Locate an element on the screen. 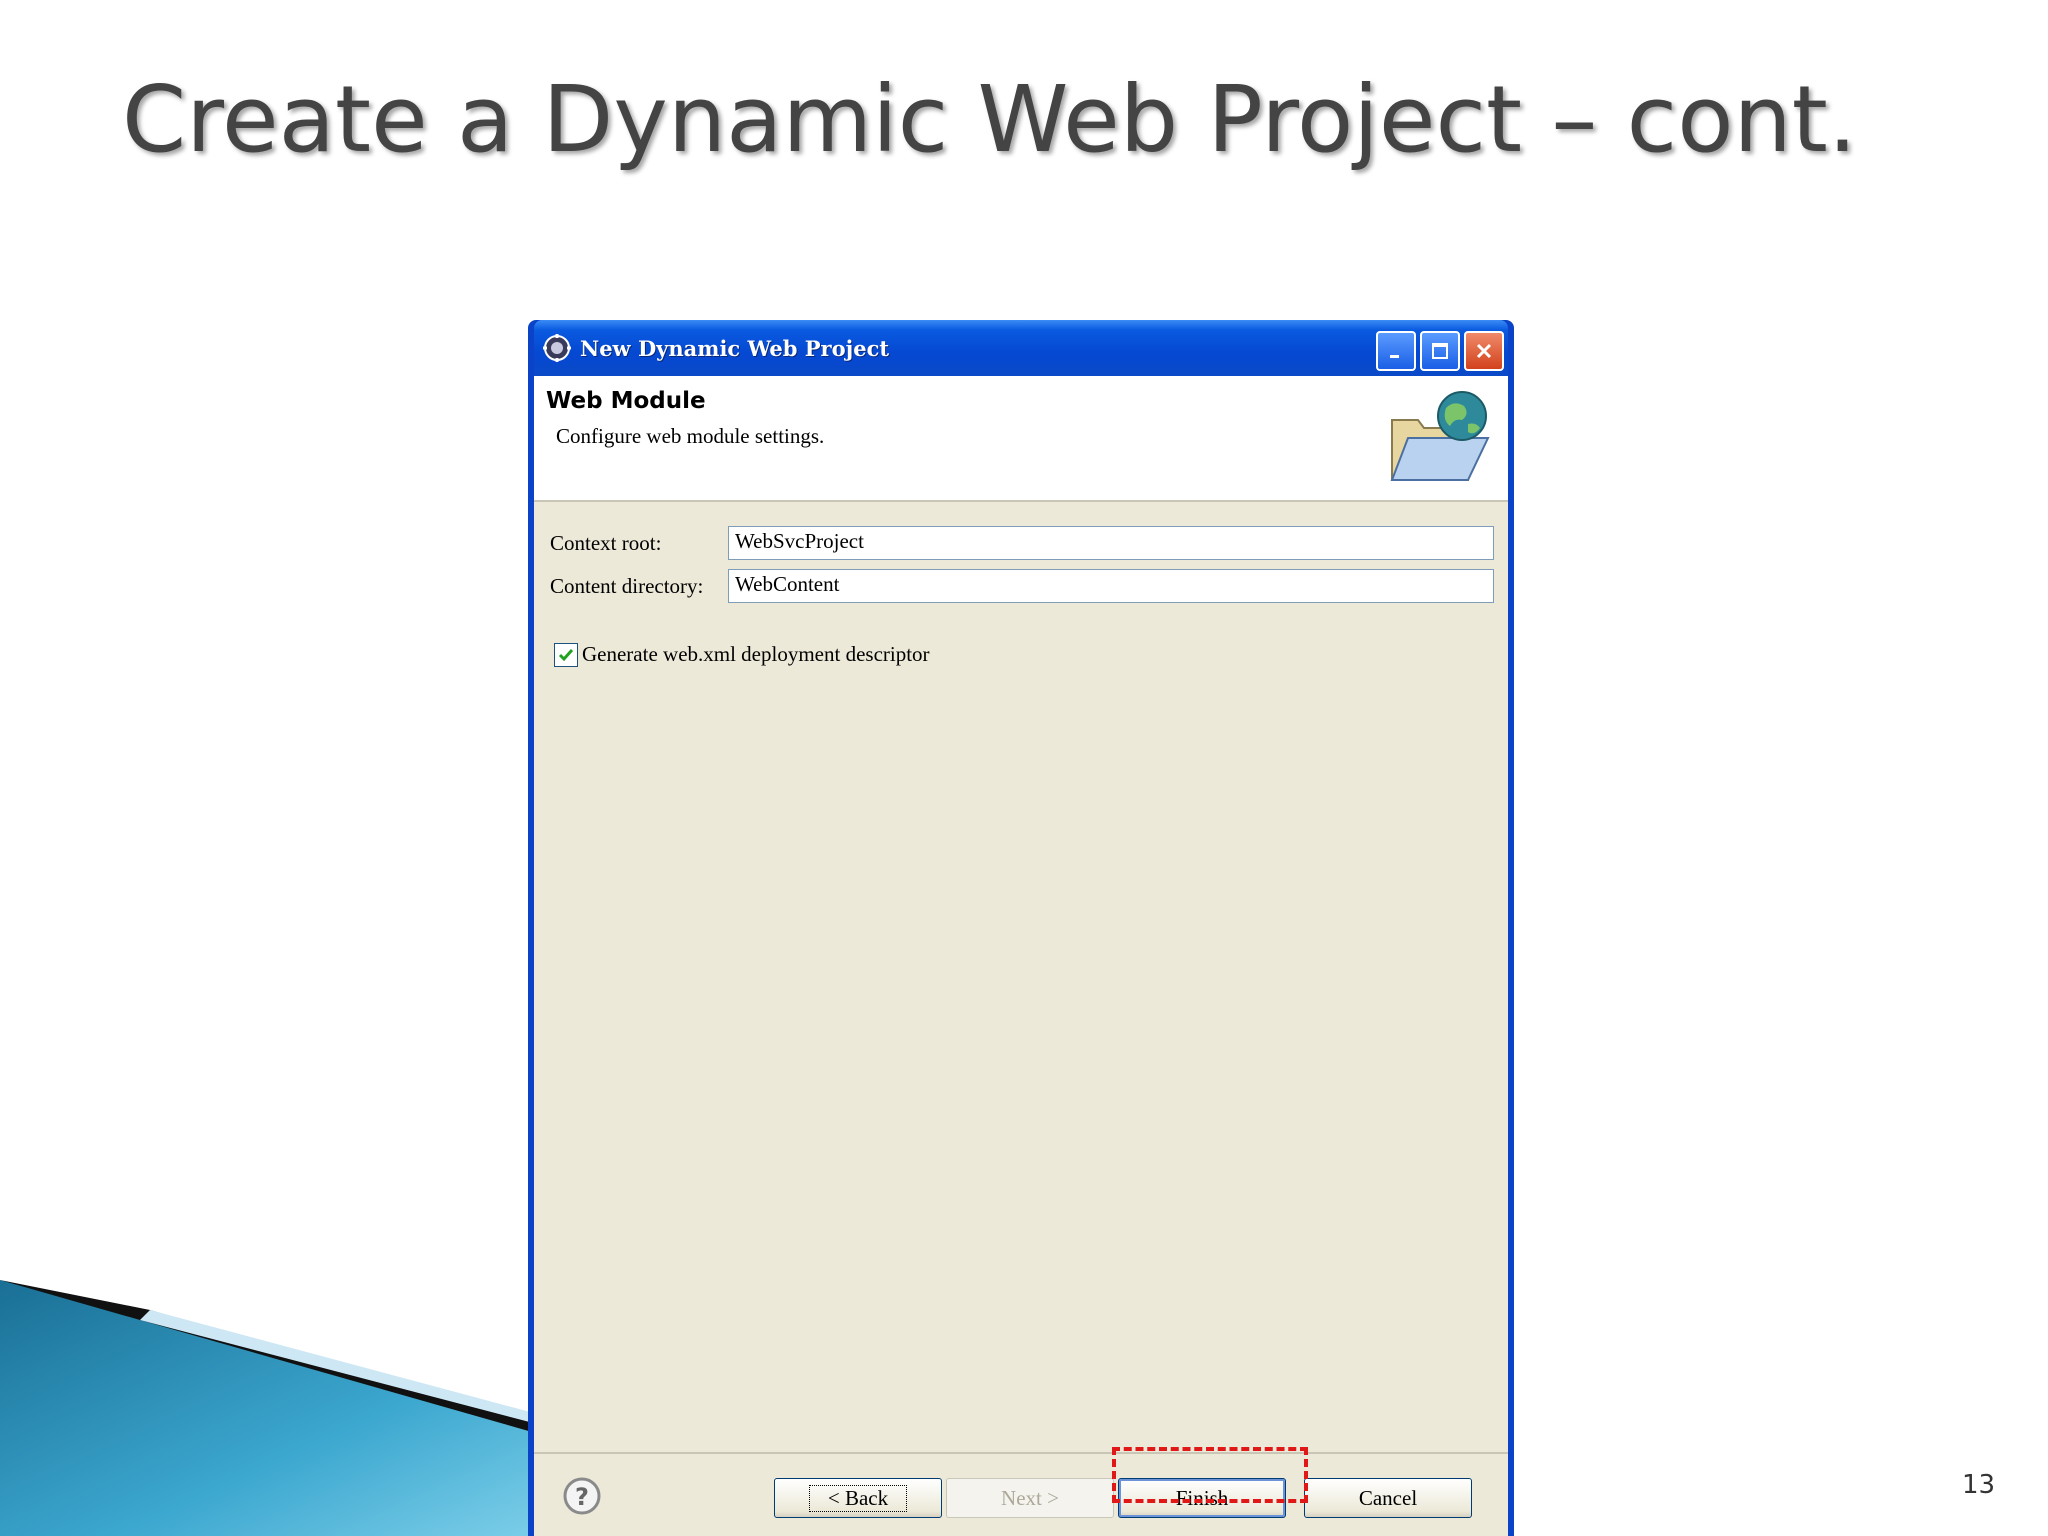 This screenshot has height=1536, width=2048. window-title: New Dynamic Web Project is located at coordinates (735, 348).